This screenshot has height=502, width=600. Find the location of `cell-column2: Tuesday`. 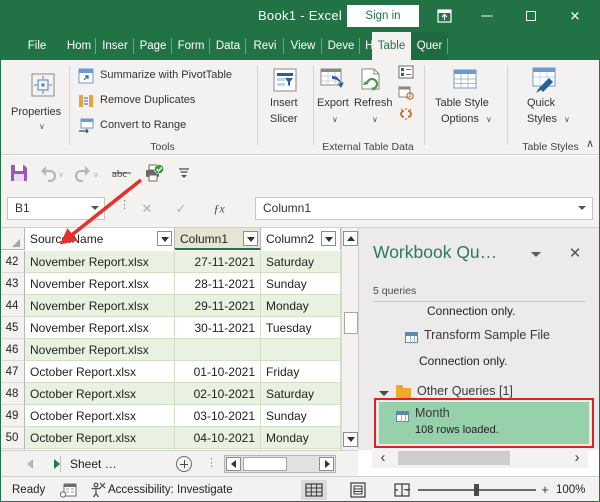

cell-column2: Tuesday is located at coordinates (301, 328).